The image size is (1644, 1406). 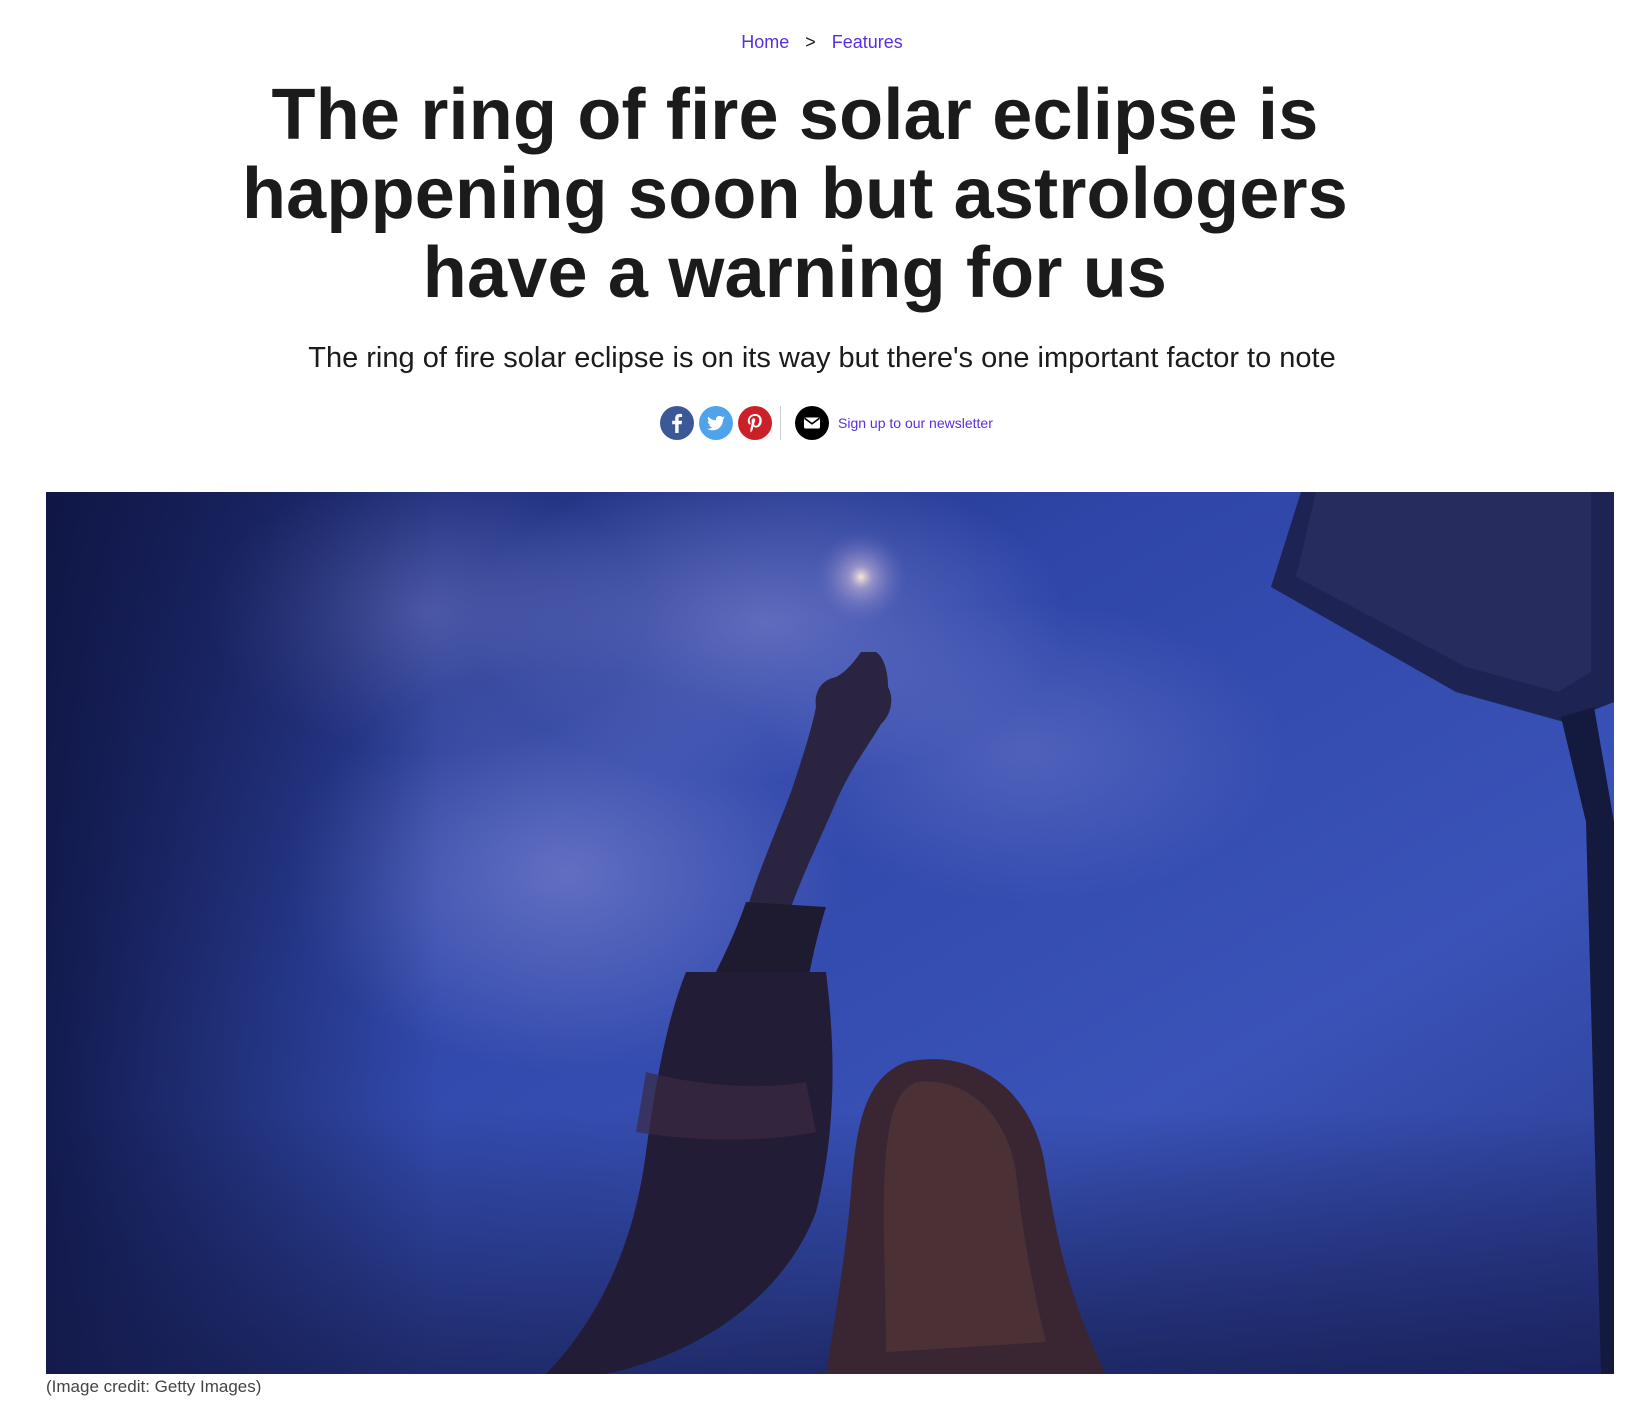 I want to click on twitter-share-button, so click(x=716, y=423).